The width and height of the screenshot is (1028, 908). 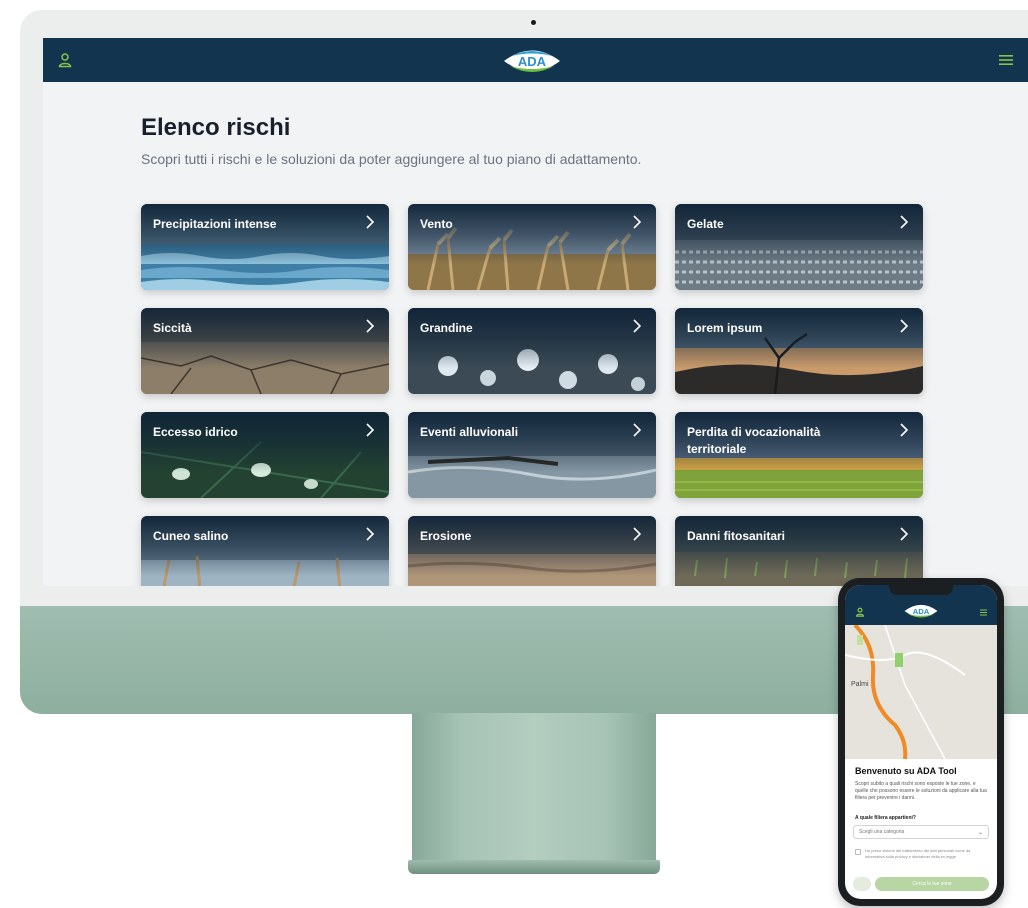 I want to click on risk-card-label: Perdita di vocazionalità territoriale, so click(x=754, y=440).